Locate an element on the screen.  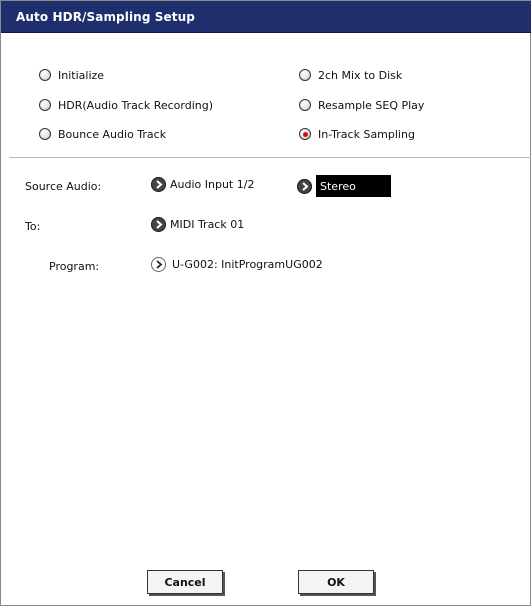
radio-label: Initialize is located at coordinates (81, 75).